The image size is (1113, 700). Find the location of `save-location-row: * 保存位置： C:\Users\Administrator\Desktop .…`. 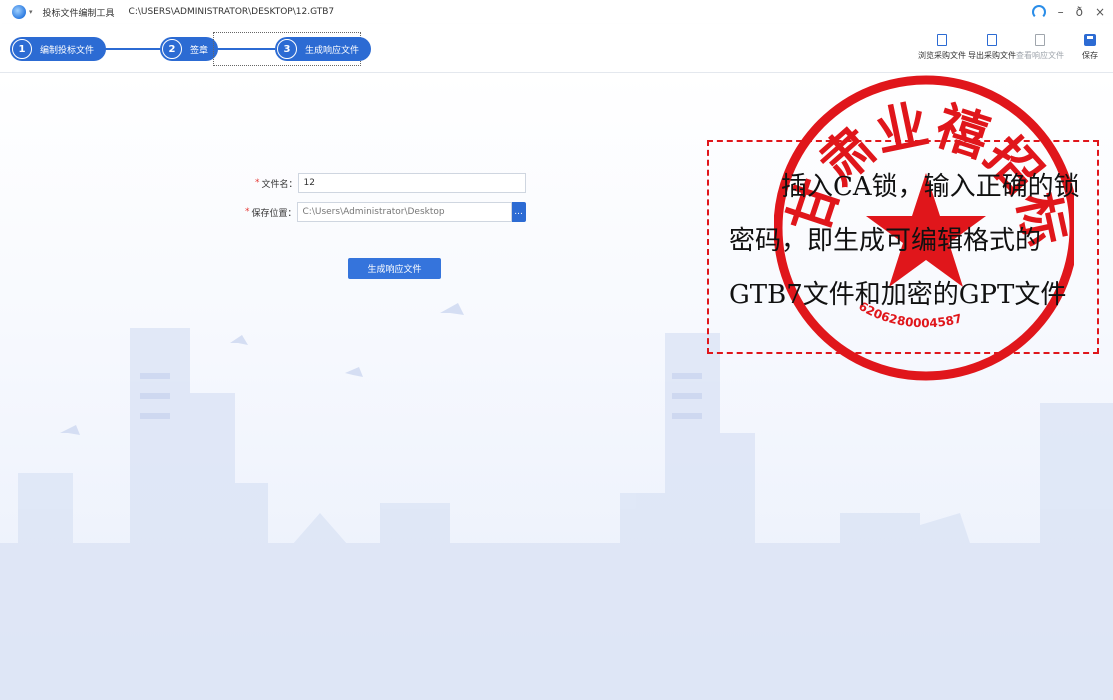

save-location-row: * 保存位置： C:\Users\Administrator\Desktop .… is located at coordinates (385, 212).